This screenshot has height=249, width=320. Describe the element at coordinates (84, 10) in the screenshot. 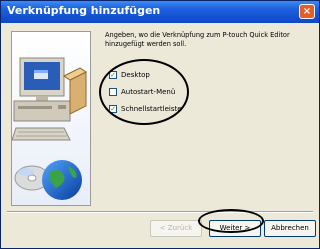

I see `window-title: Verknüpfung hinzufügen` at that location.